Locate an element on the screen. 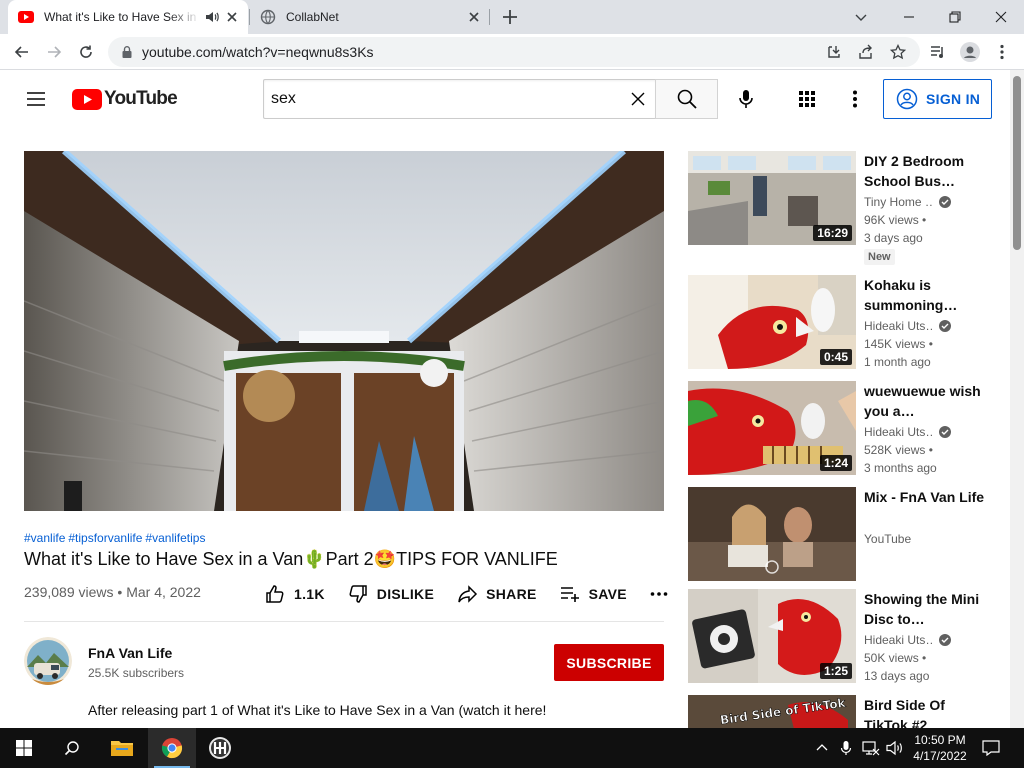 This screenshot has height=768, width=1024. notifications-icon is located at coordinates (991, 748).